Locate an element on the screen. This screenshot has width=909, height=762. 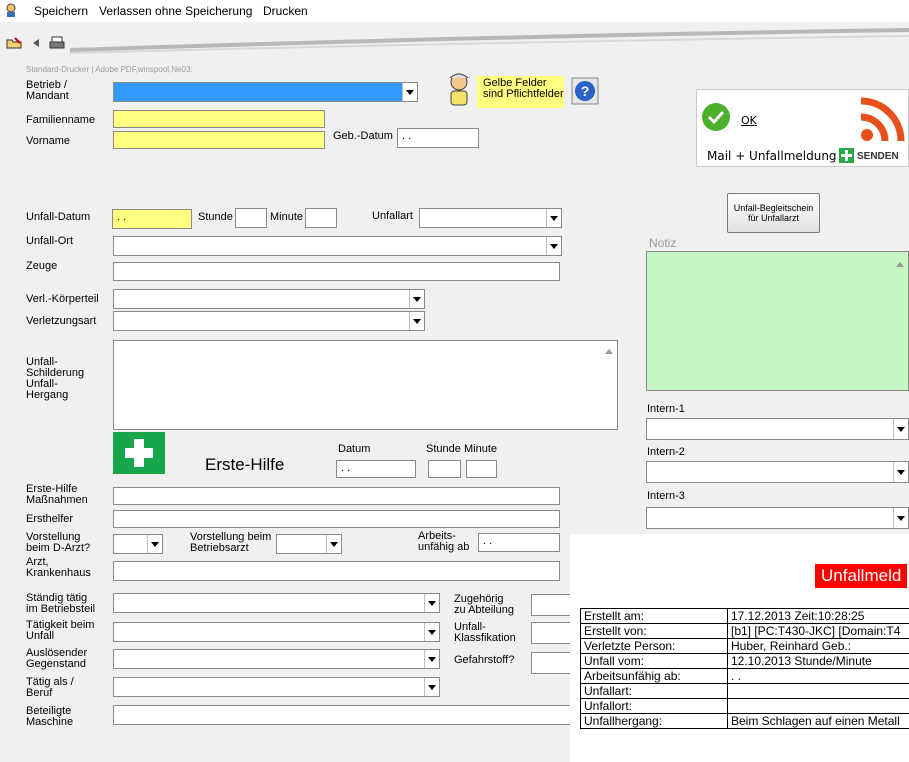
first-aid-icon is located at coordinates (139, 454).